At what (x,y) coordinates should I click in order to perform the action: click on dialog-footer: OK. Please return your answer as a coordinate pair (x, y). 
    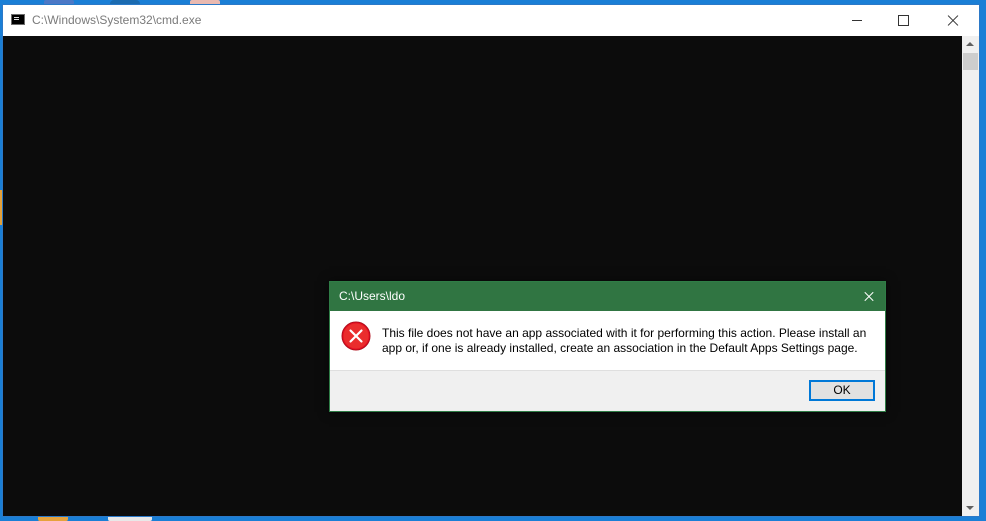
    Looking at the image, I should click on (607, 390).